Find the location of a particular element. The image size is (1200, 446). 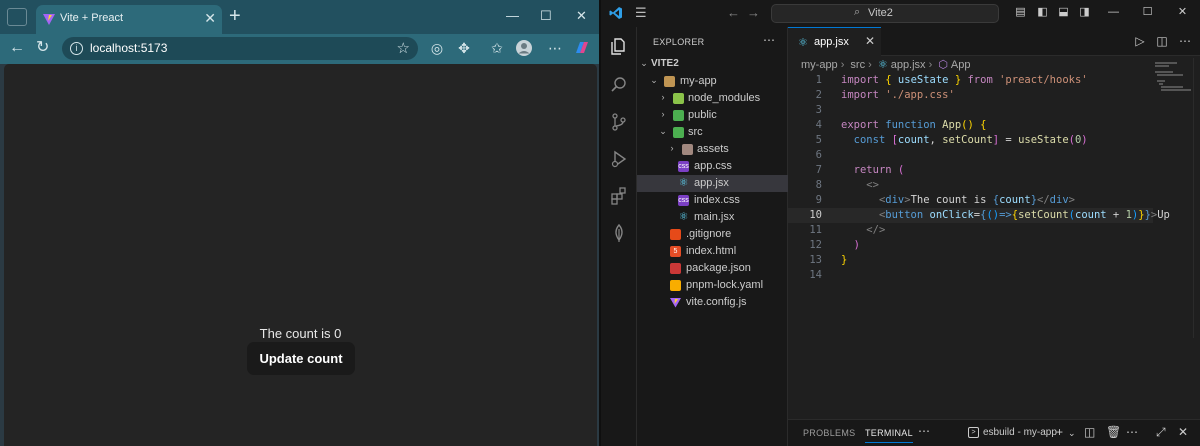

nav-forward-icon: → is located at coordinates (753, 13).